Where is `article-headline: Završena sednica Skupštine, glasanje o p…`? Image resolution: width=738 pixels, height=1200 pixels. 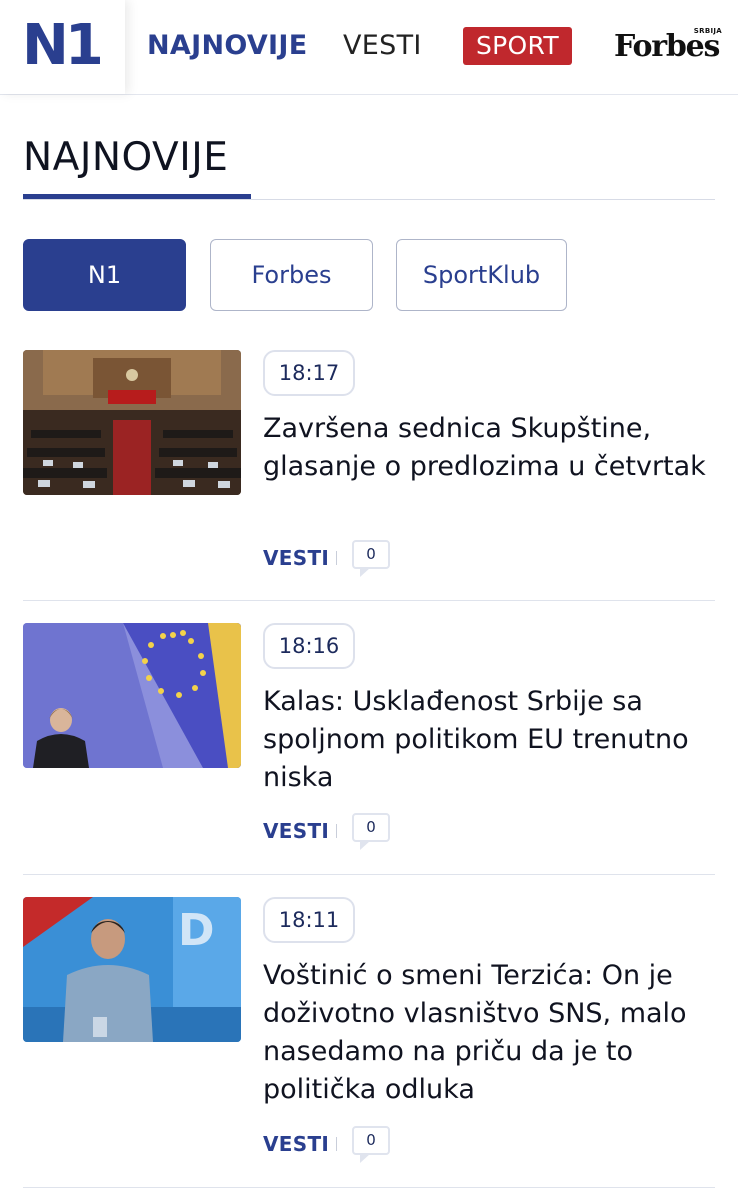
article-headline: Završena sednica Skupštine, glasanje o p… is located at coordinates (493, 448).